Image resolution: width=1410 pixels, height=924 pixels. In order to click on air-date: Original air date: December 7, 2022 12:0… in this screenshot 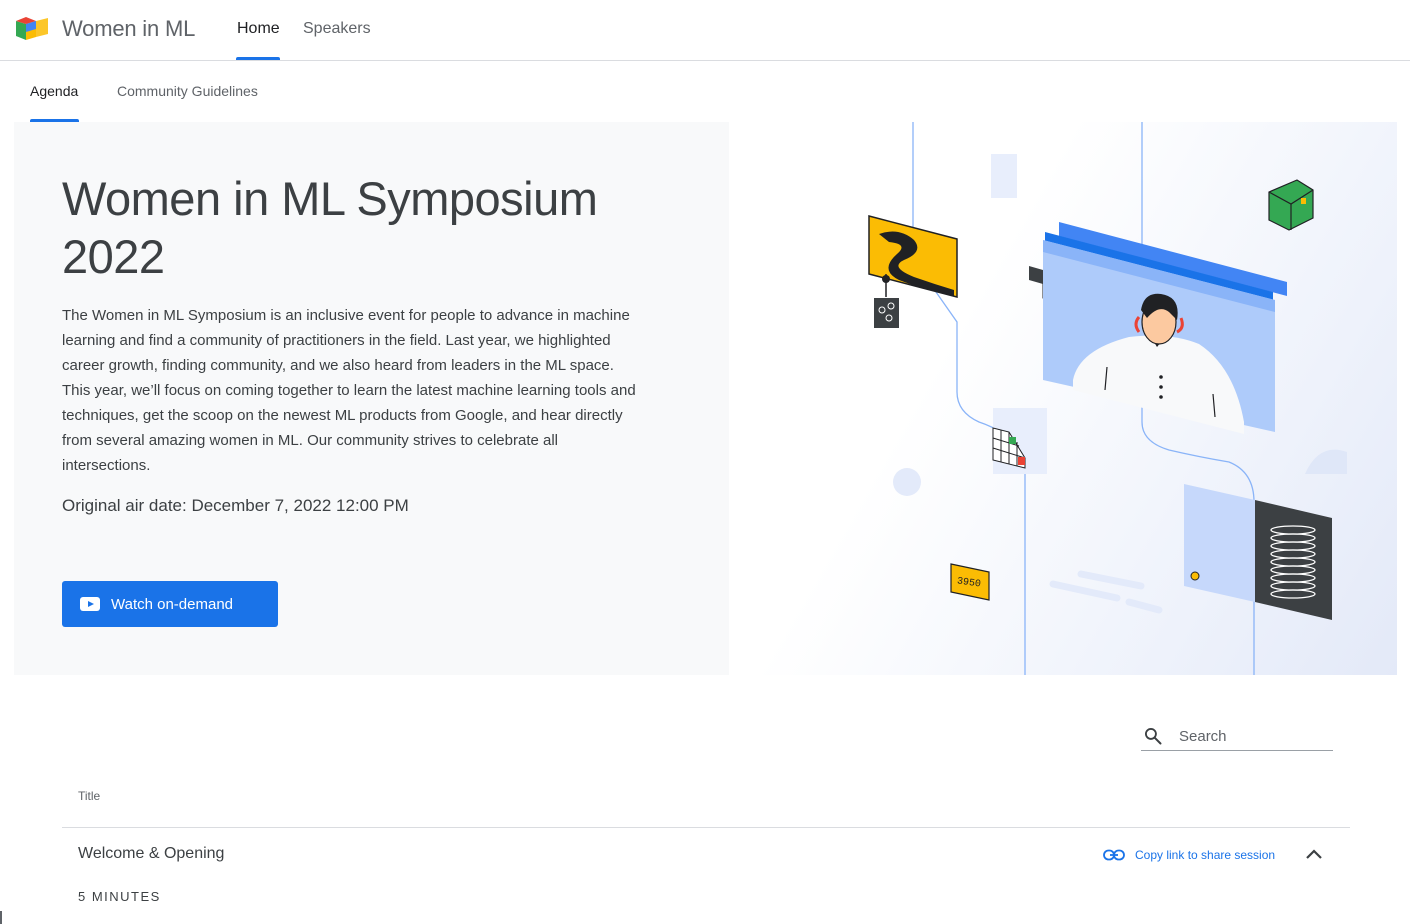, I will do `click(235, 505)`.